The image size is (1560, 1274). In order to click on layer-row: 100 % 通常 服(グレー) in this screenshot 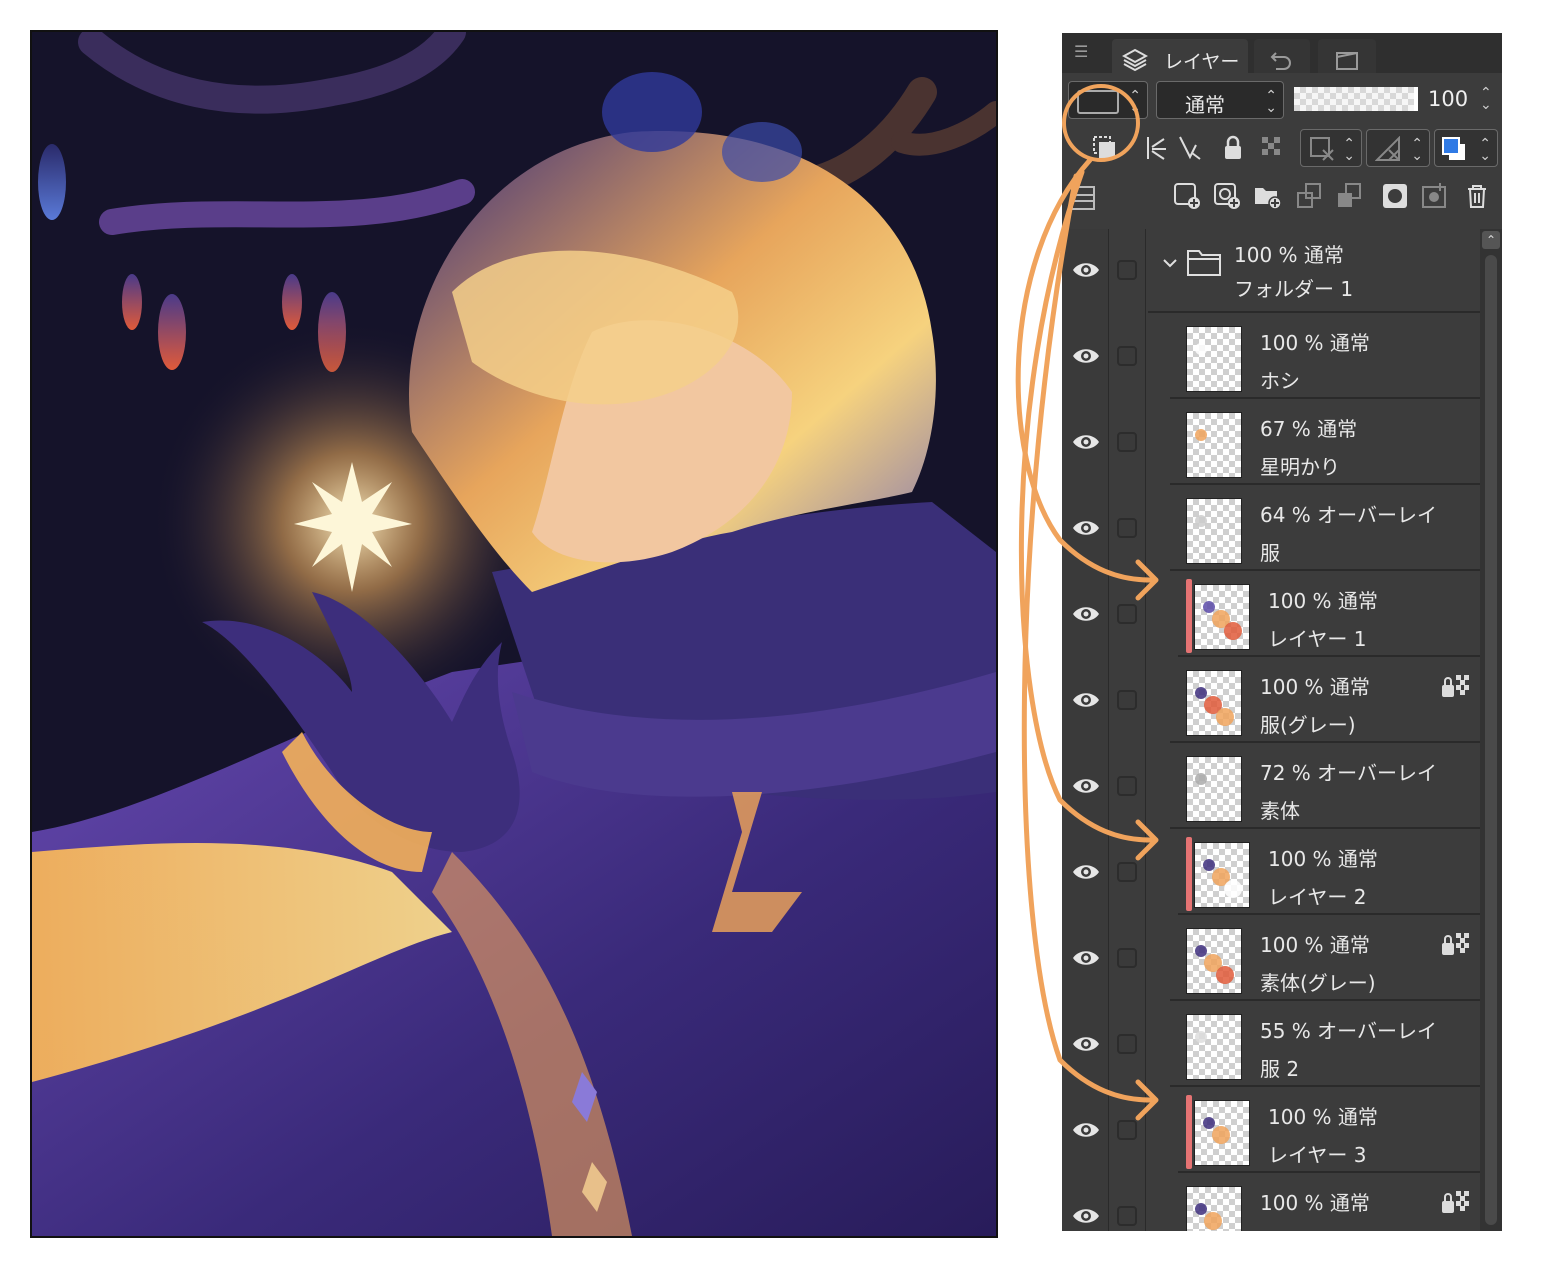, I will do `click(1271, 701)`.